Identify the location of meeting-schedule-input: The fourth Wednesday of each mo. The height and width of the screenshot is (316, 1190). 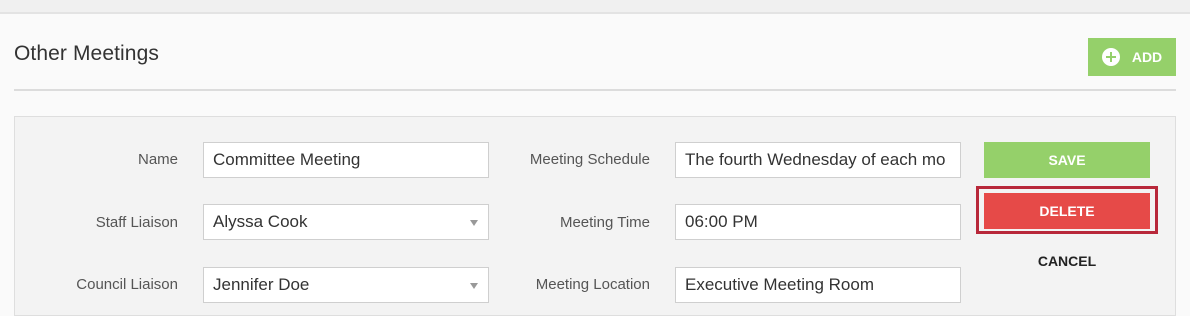
(818, 160).